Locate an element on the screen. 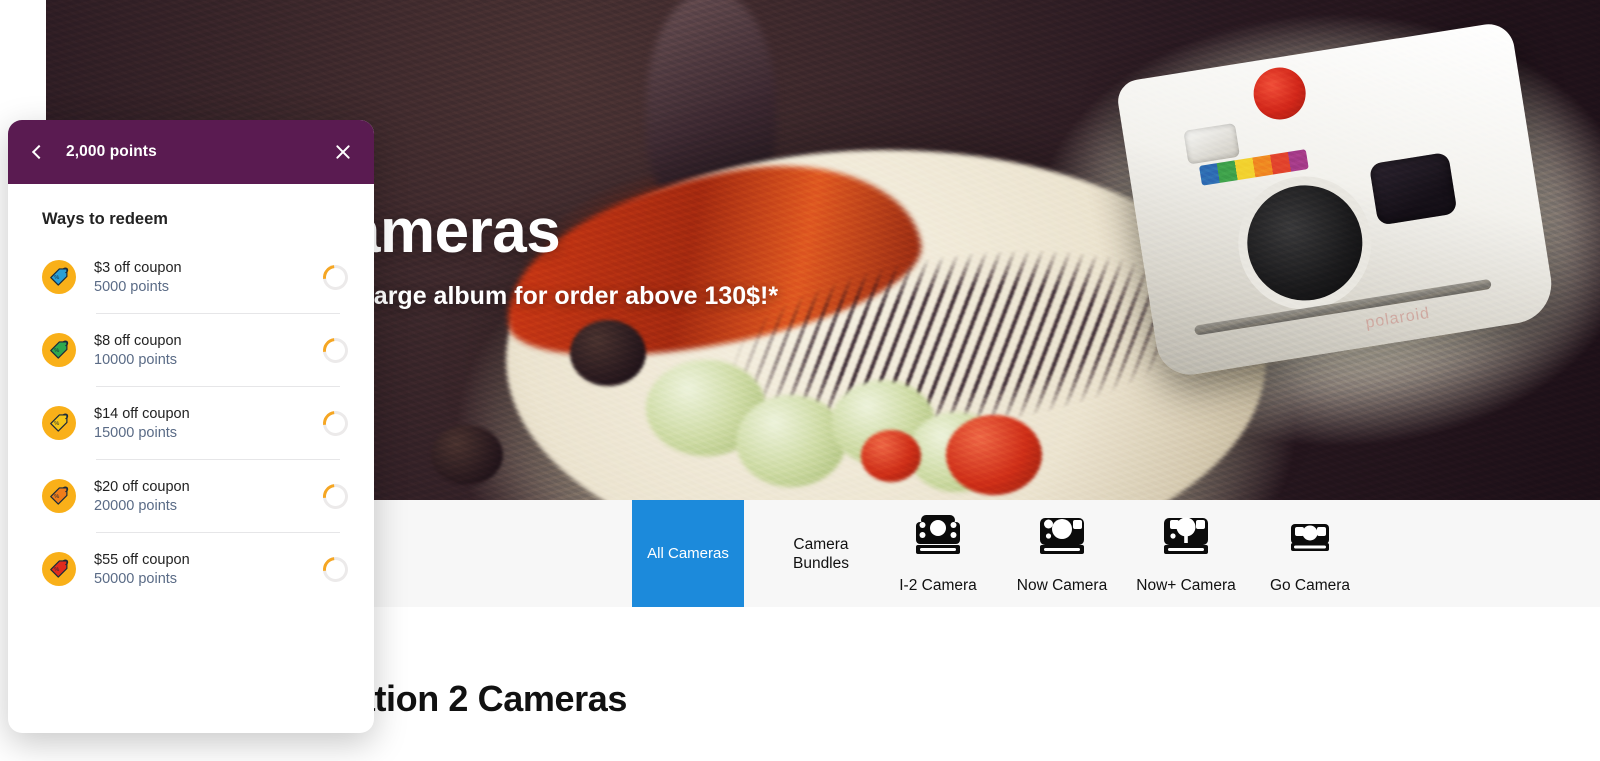 The height and width of the screenshot is (761, 1600). nav-item-now-camera: Now Camera is located at coordinates (1062, 553).